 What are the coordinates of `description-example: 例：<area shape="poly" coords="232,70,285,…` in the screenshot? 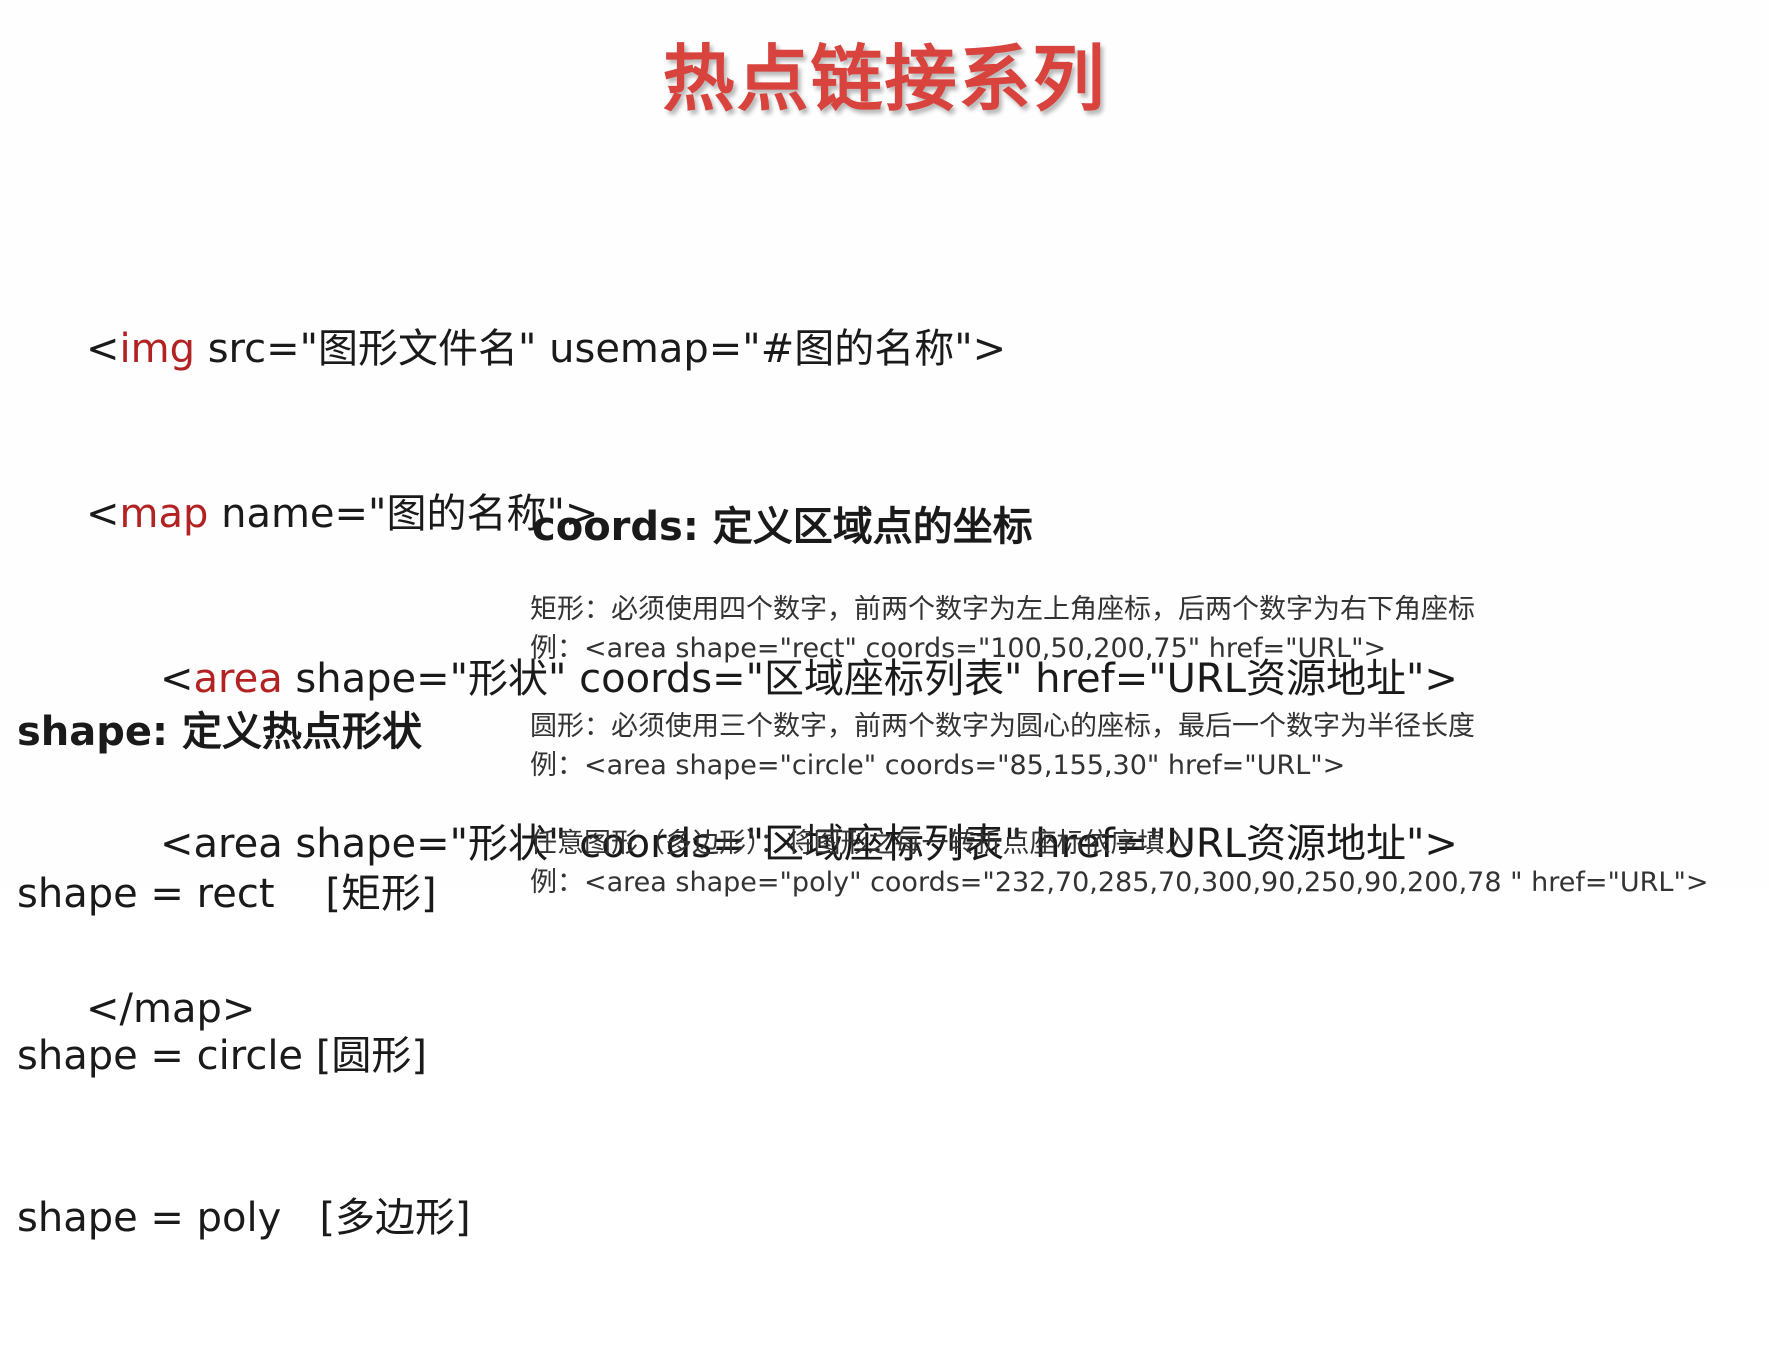 It's located at (1119, 882).